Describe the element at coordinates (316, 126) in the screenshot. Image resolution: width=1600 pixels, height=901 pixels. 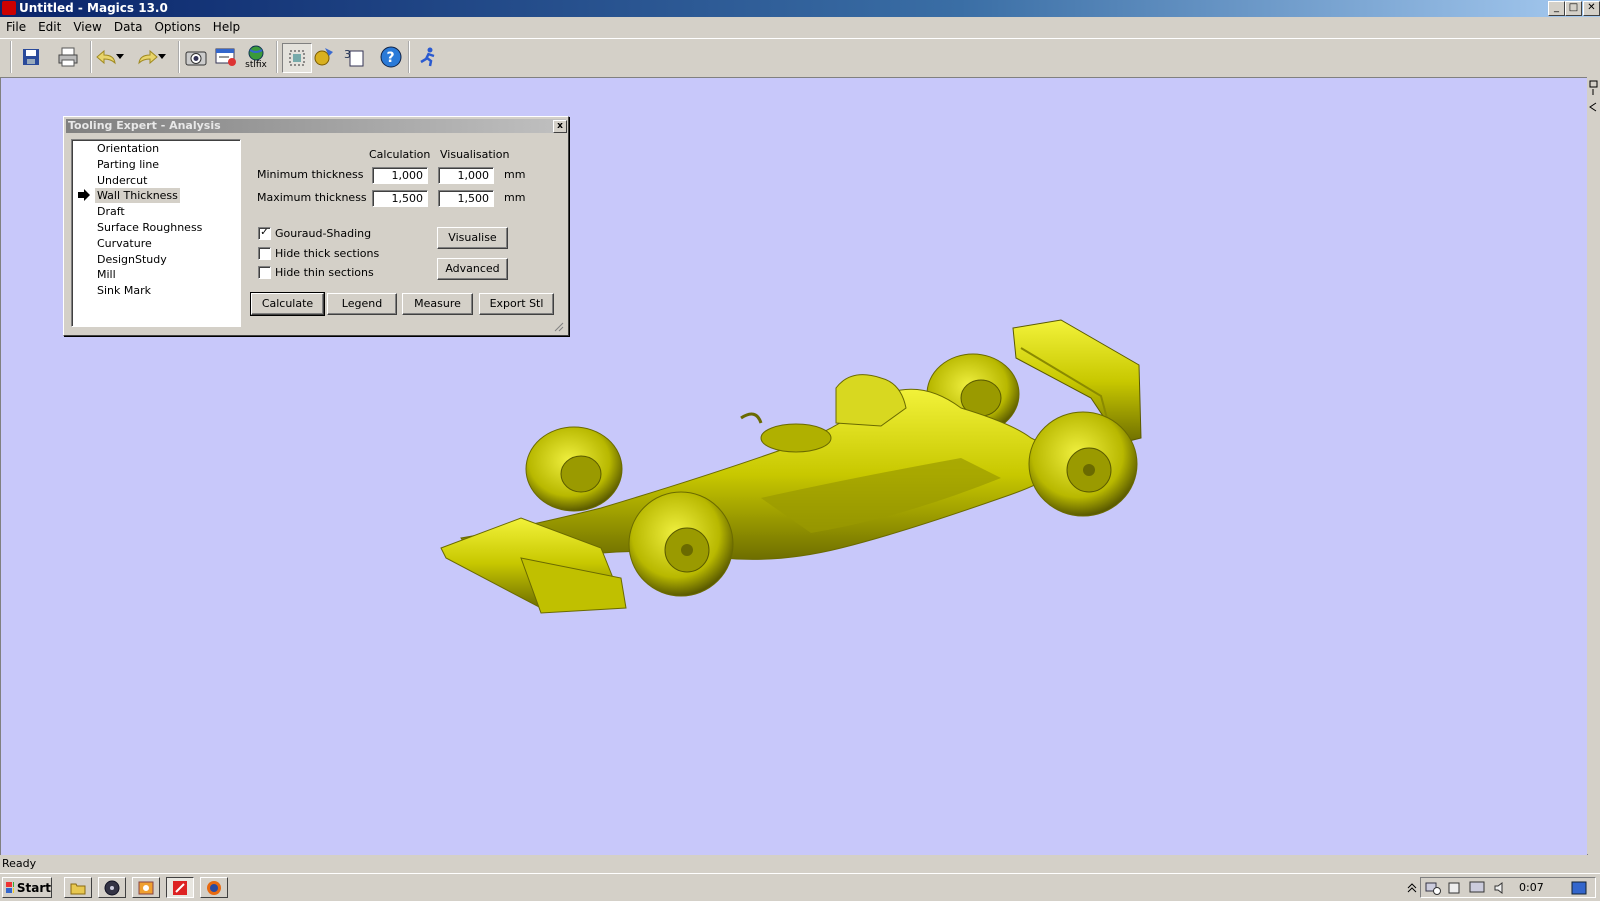
I see `dialog-title-bar: Tooling Expert - Analysis x` at that location.